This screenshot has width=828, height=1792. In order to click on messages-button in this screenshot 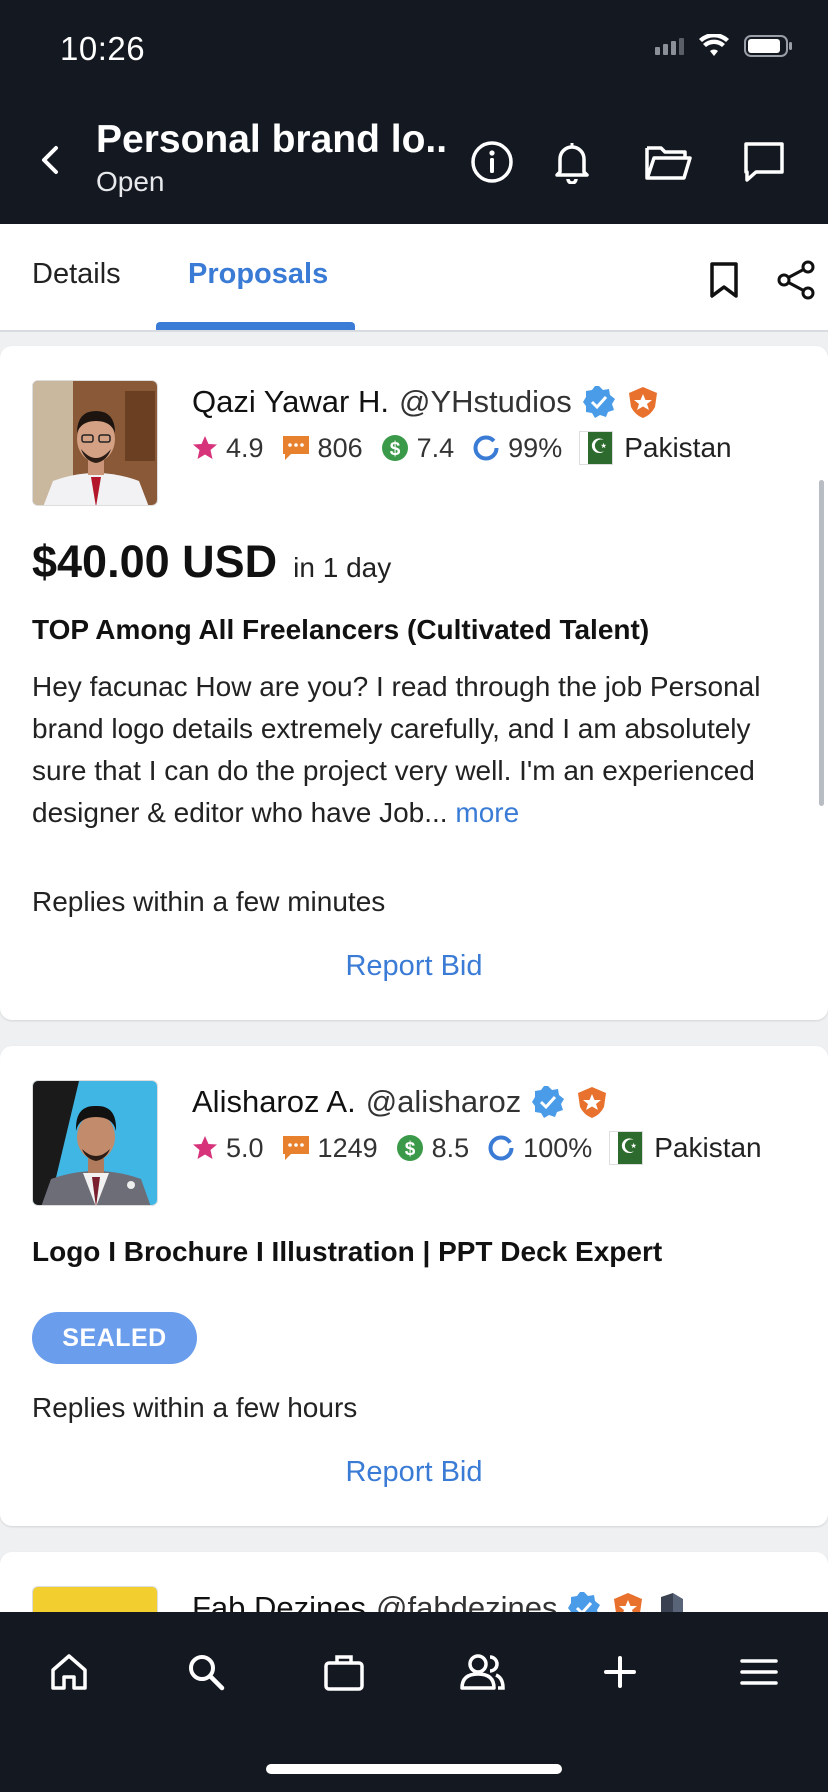, I will do `click(764, 162)`.